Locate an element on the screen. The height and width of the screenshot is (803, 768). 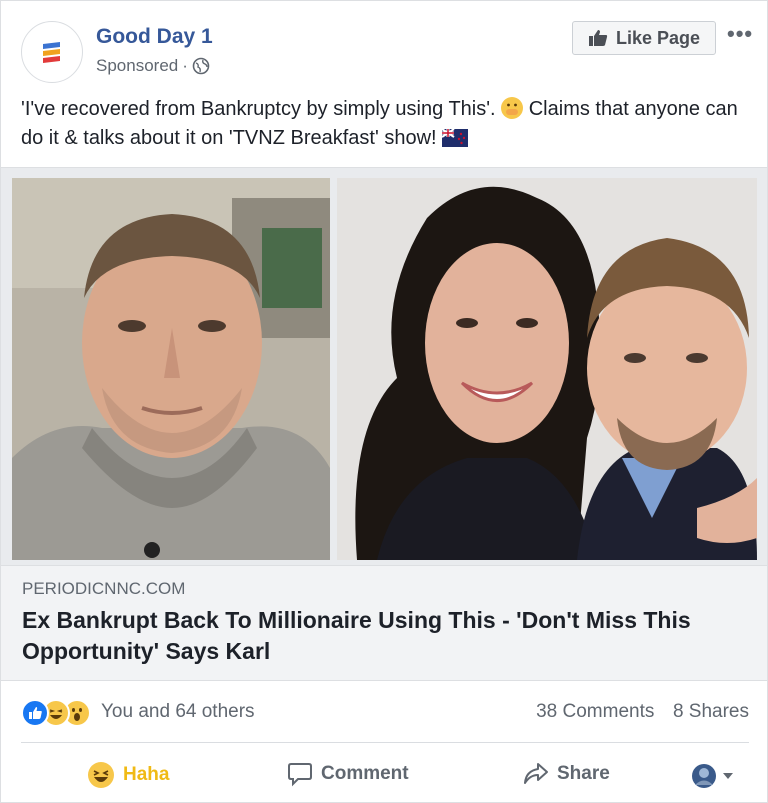
page-logo-icon is located at coordinates (51, 52).